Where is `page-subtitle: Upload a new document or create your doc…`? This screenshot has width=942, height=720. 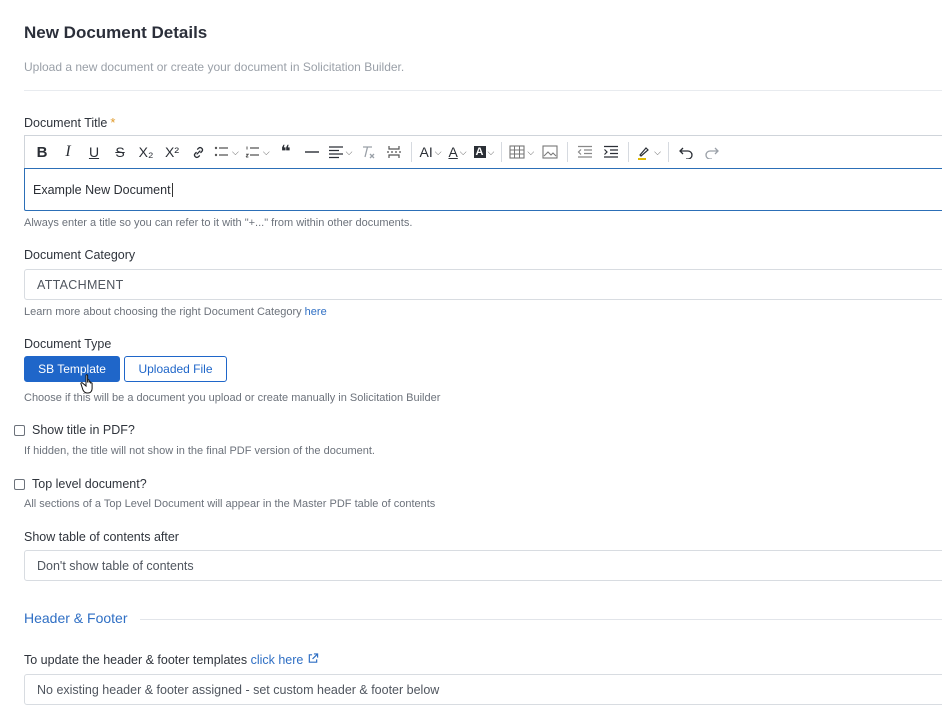 page-subtitle: Upload a new document or create your doc… is located at coordinates (214, 67).